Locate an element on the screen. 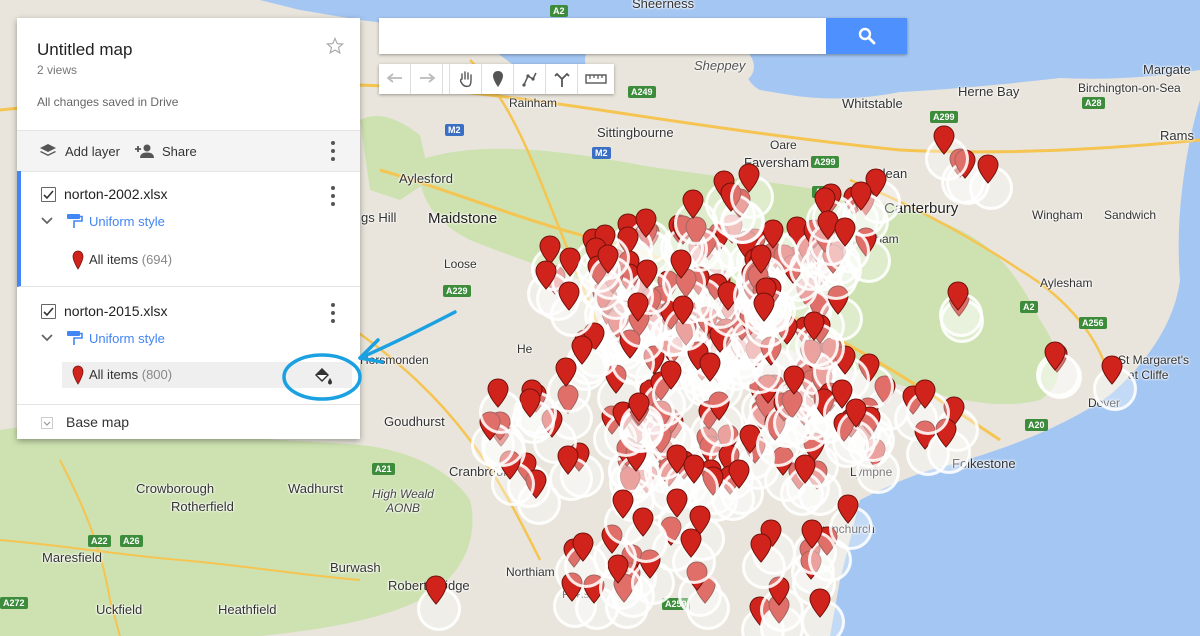  search-input is located at coordinates (606, 36).